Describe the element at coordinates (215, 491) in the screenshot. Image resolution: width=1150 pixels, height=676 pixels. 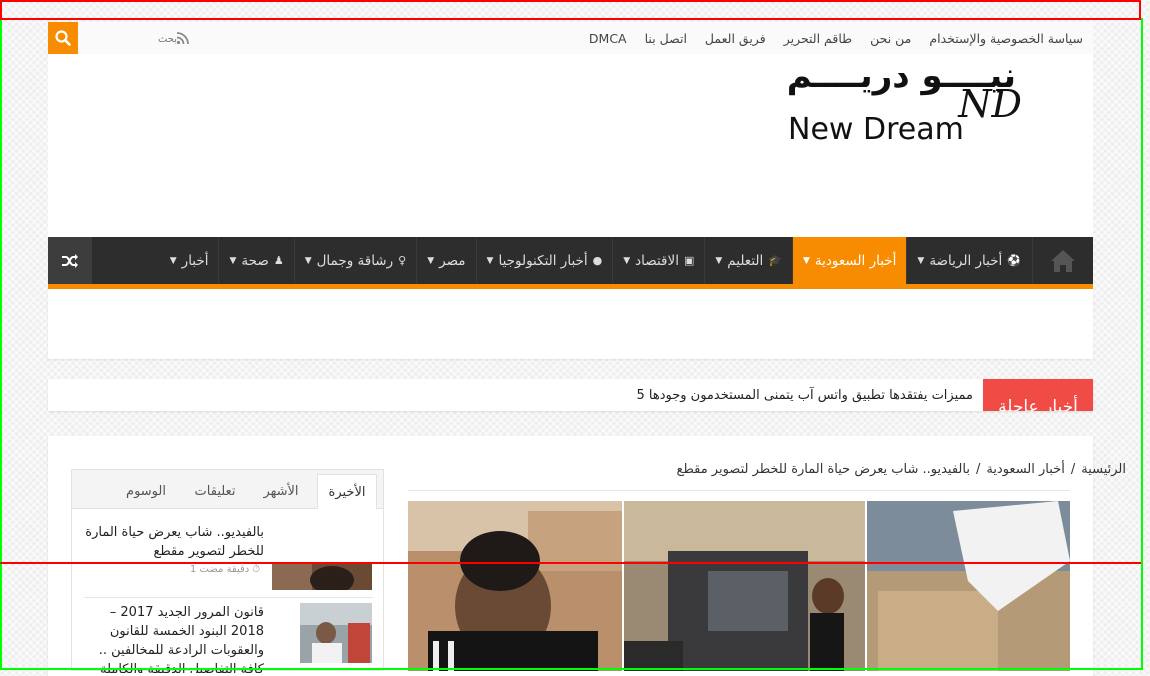
I see `tab-comments: تعليقات` at that location.